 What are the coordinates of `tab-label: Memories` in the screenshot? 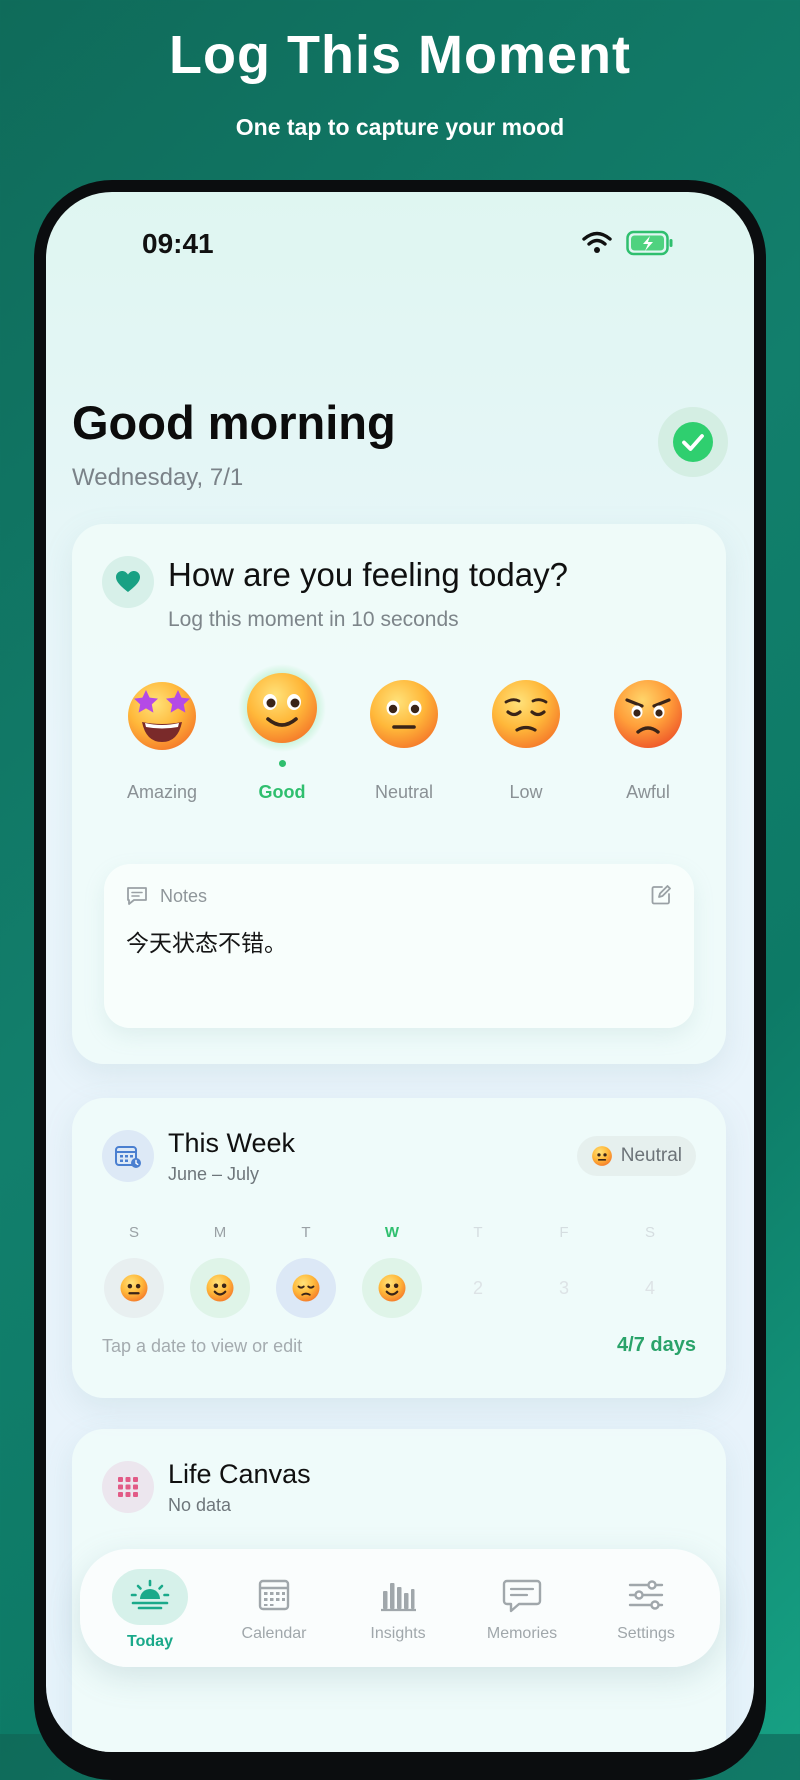 It's located at (522, 1633).